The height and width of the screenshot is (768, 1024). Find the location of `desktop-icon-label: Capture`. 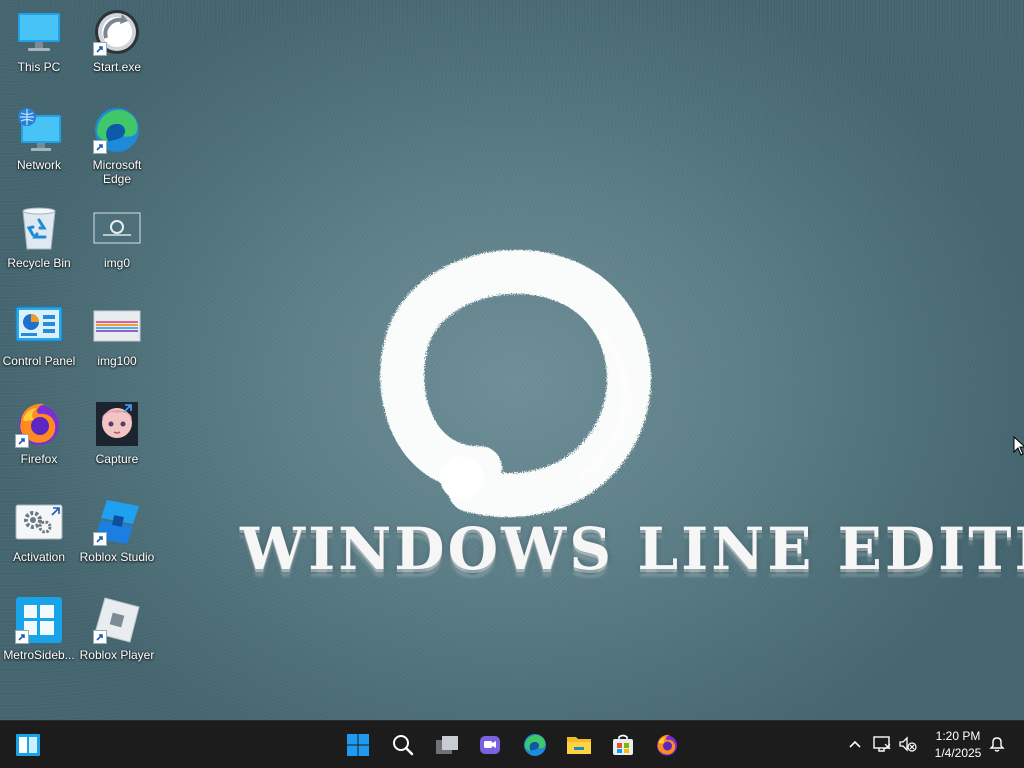

desktop-icon-label: Capture is located at coordinates (117, 459).